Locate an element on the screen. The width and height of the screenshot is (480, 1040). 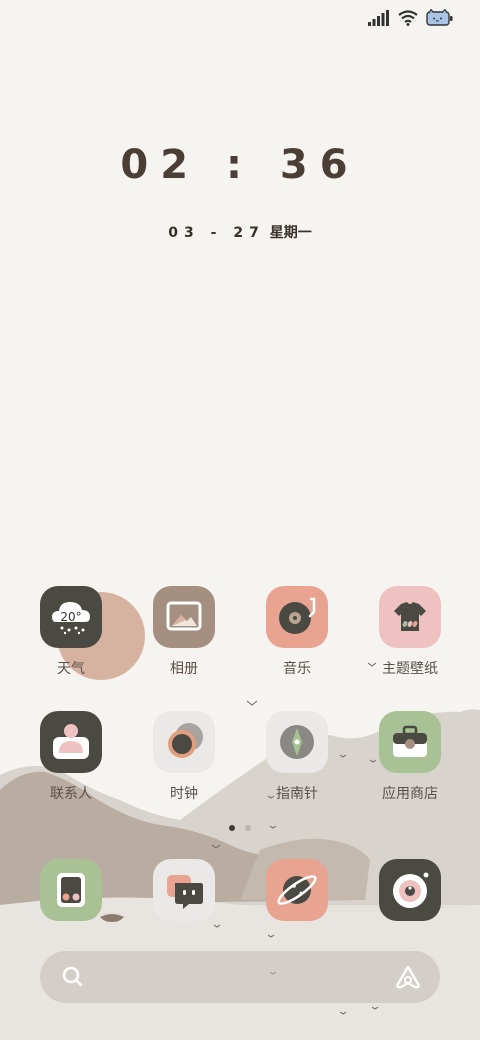
weather-cloud-icon: 20° is located at coordinates (71, 617).